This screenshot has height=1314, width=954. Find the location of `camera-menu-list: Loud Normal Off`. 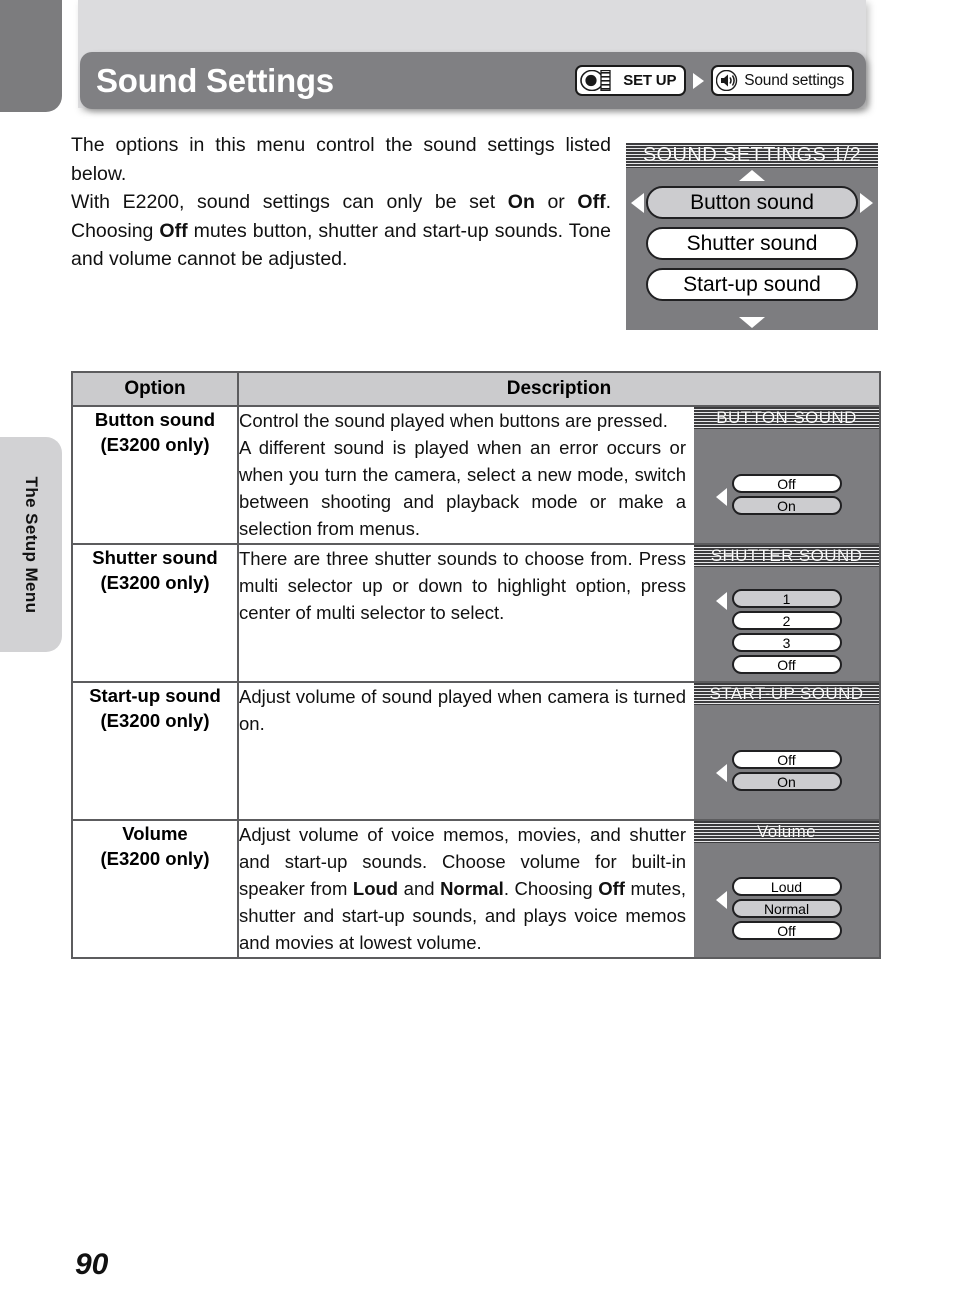

camera-menu-list: Loud Normal Off is located at coordinates (786, 908).